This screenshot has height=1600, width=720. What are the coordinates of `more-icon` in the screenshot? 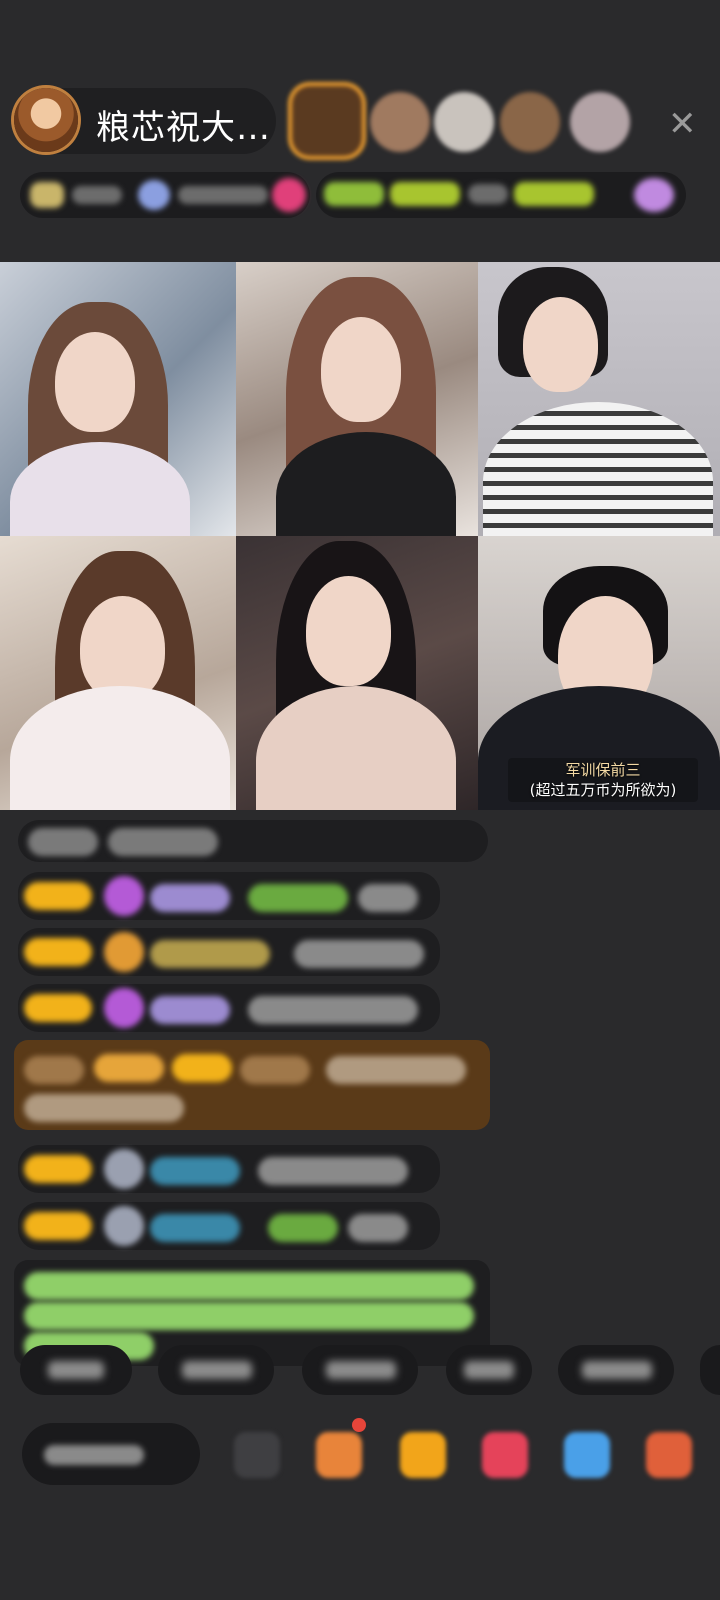 It's located at (669, 1455).